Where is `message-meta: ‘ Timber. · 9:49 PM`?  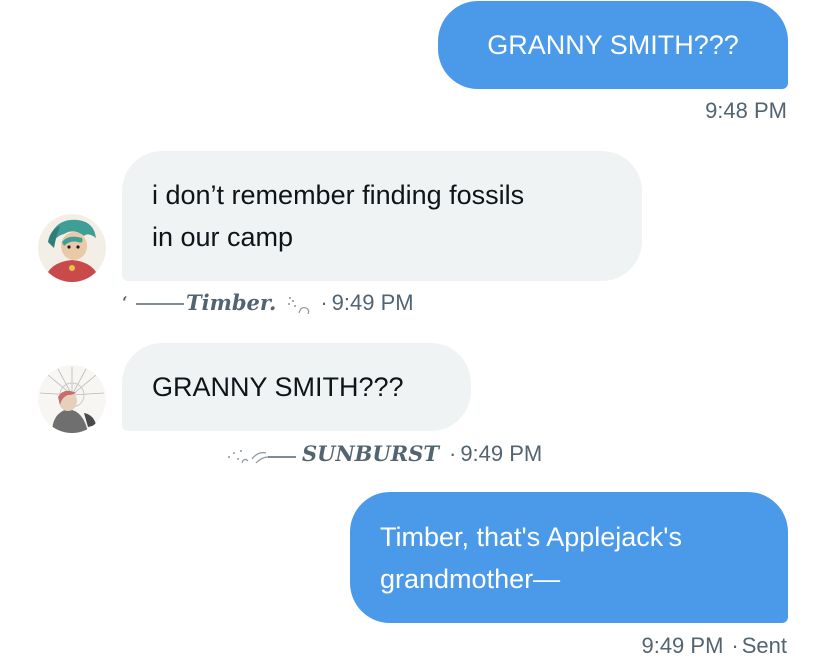 message-meta: ‘ Timber. · 9:49 PM is located at coordinates (268, 303).